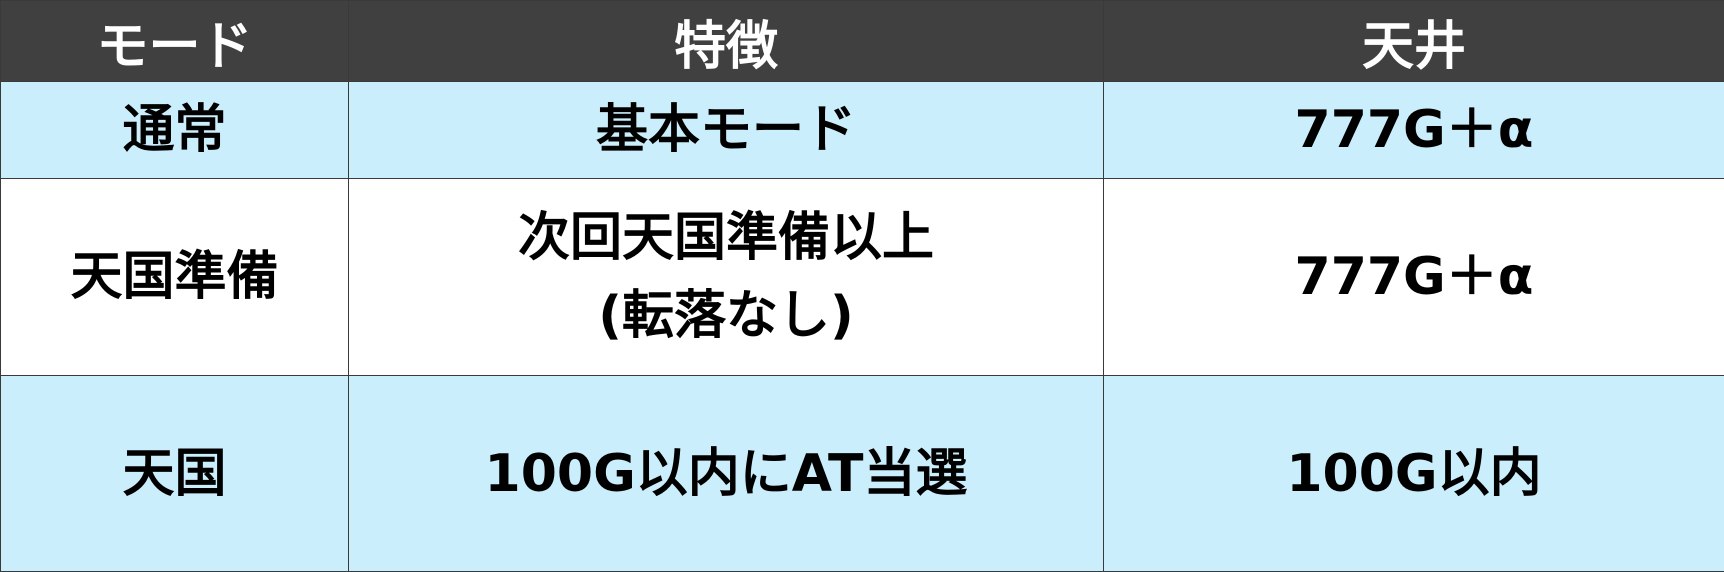 This screenshot has width=1724, height=572. What do you see at coordinates (175, 130) in the screenshot?
I see `cell-mode: 通常` at bounding box center [175, 130].